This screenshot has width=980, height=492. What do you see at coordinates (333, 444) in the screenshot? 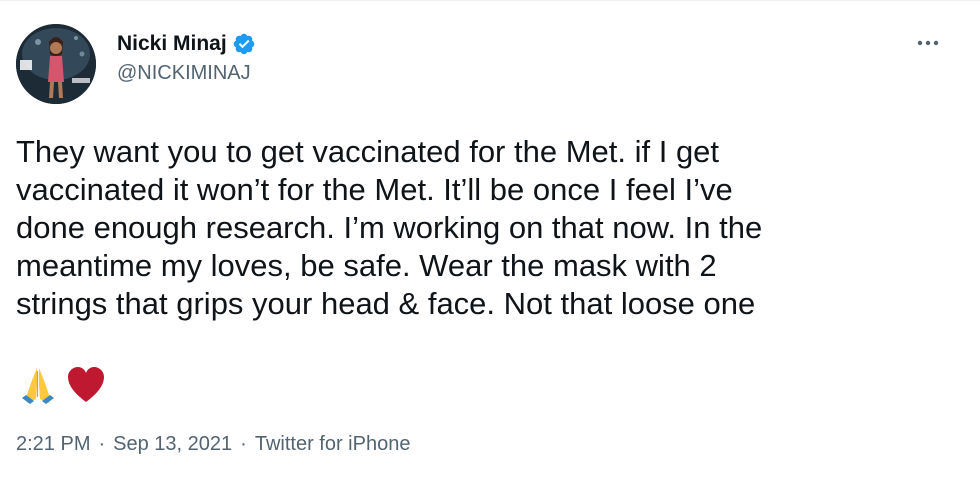
I see `tweet-source: Twitter for iPhone` at bounding box center [333, 444].